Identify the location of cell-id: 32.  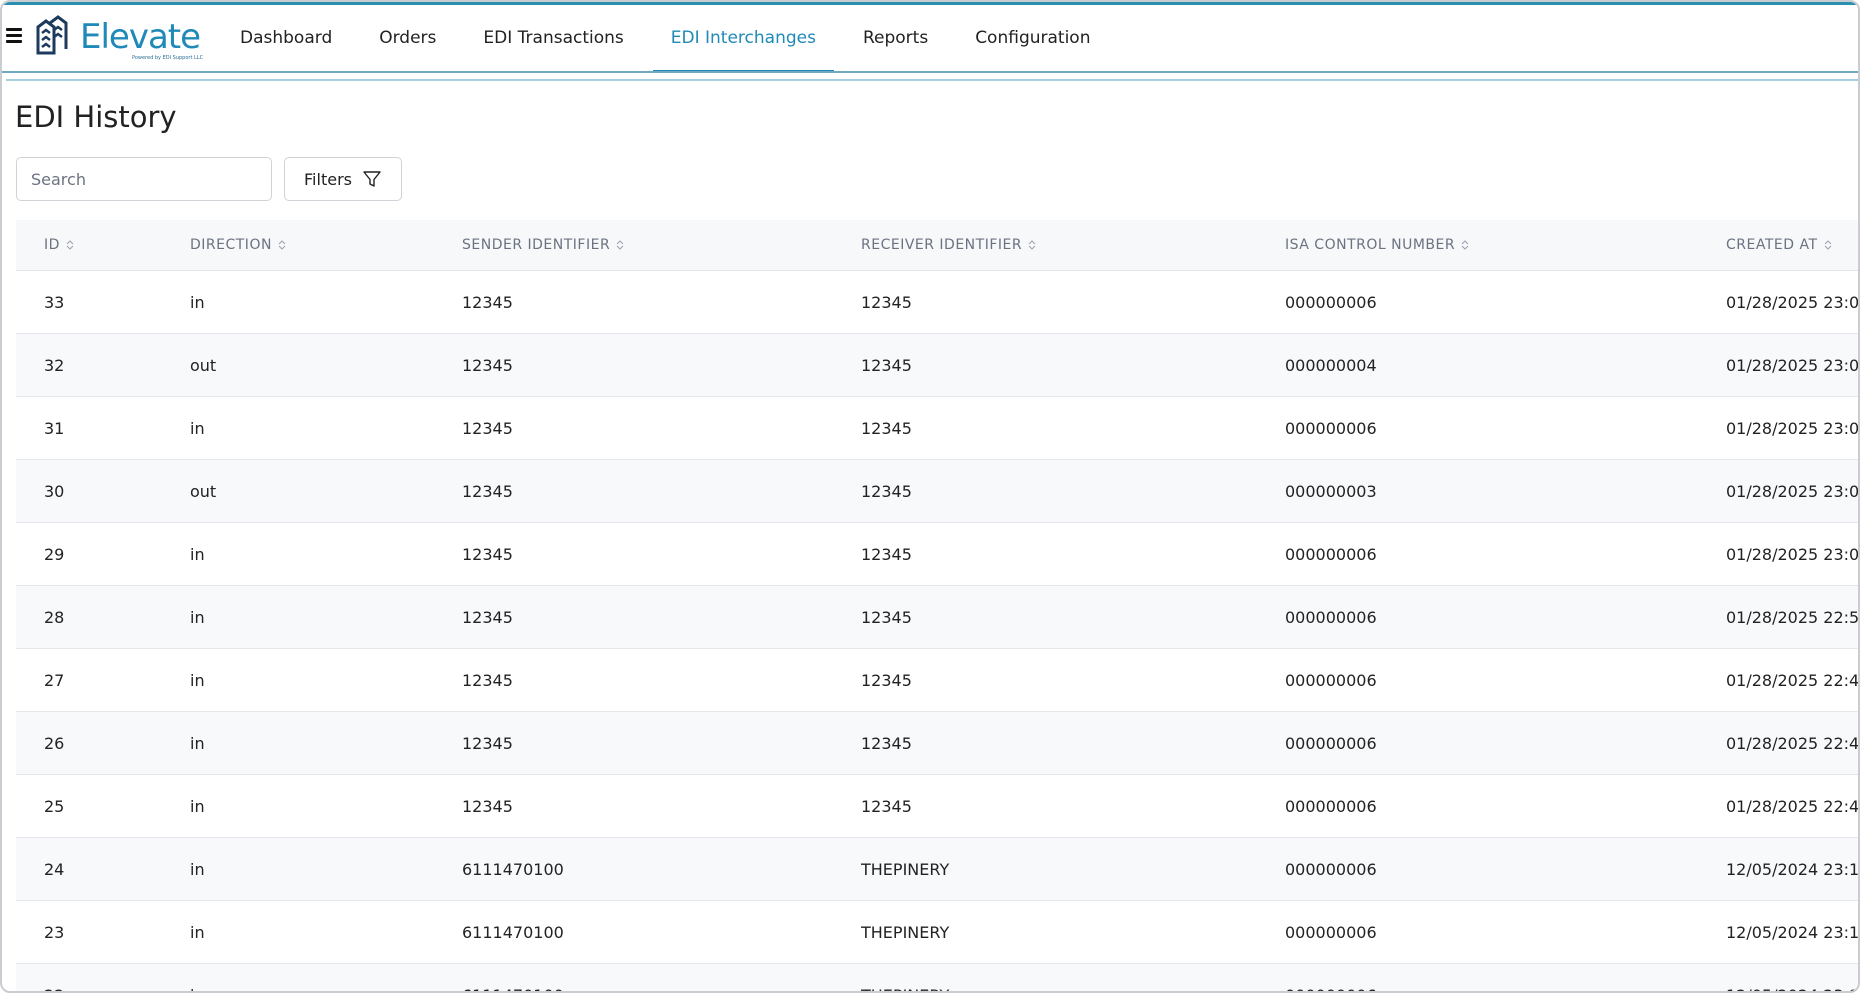
(103, 365).